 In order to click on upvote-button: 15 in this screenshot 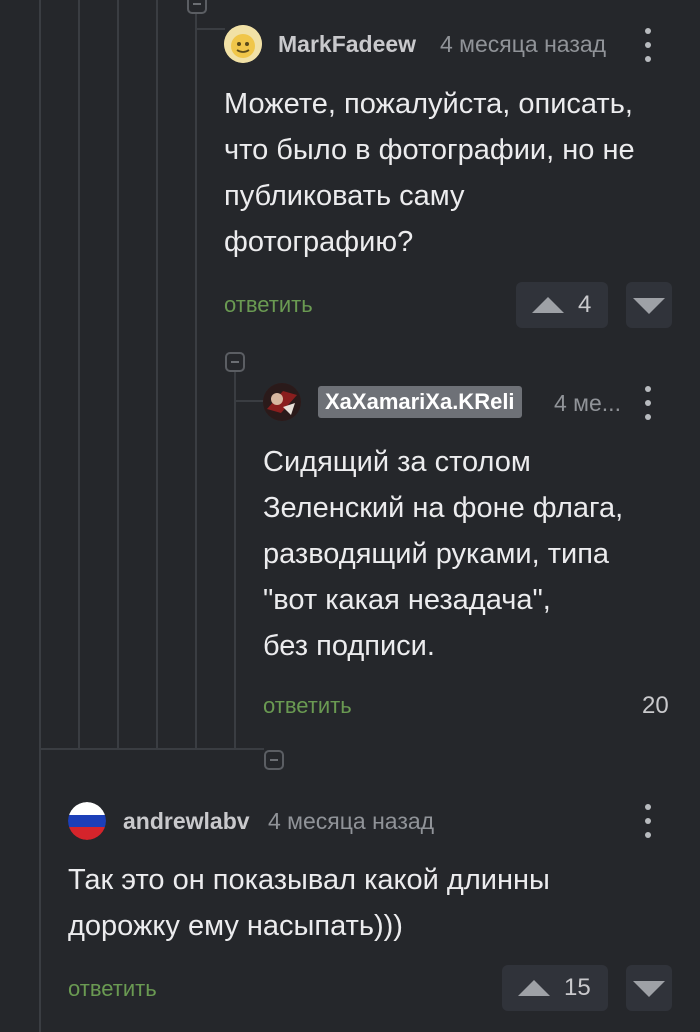, I will do `click(555, 988)`.